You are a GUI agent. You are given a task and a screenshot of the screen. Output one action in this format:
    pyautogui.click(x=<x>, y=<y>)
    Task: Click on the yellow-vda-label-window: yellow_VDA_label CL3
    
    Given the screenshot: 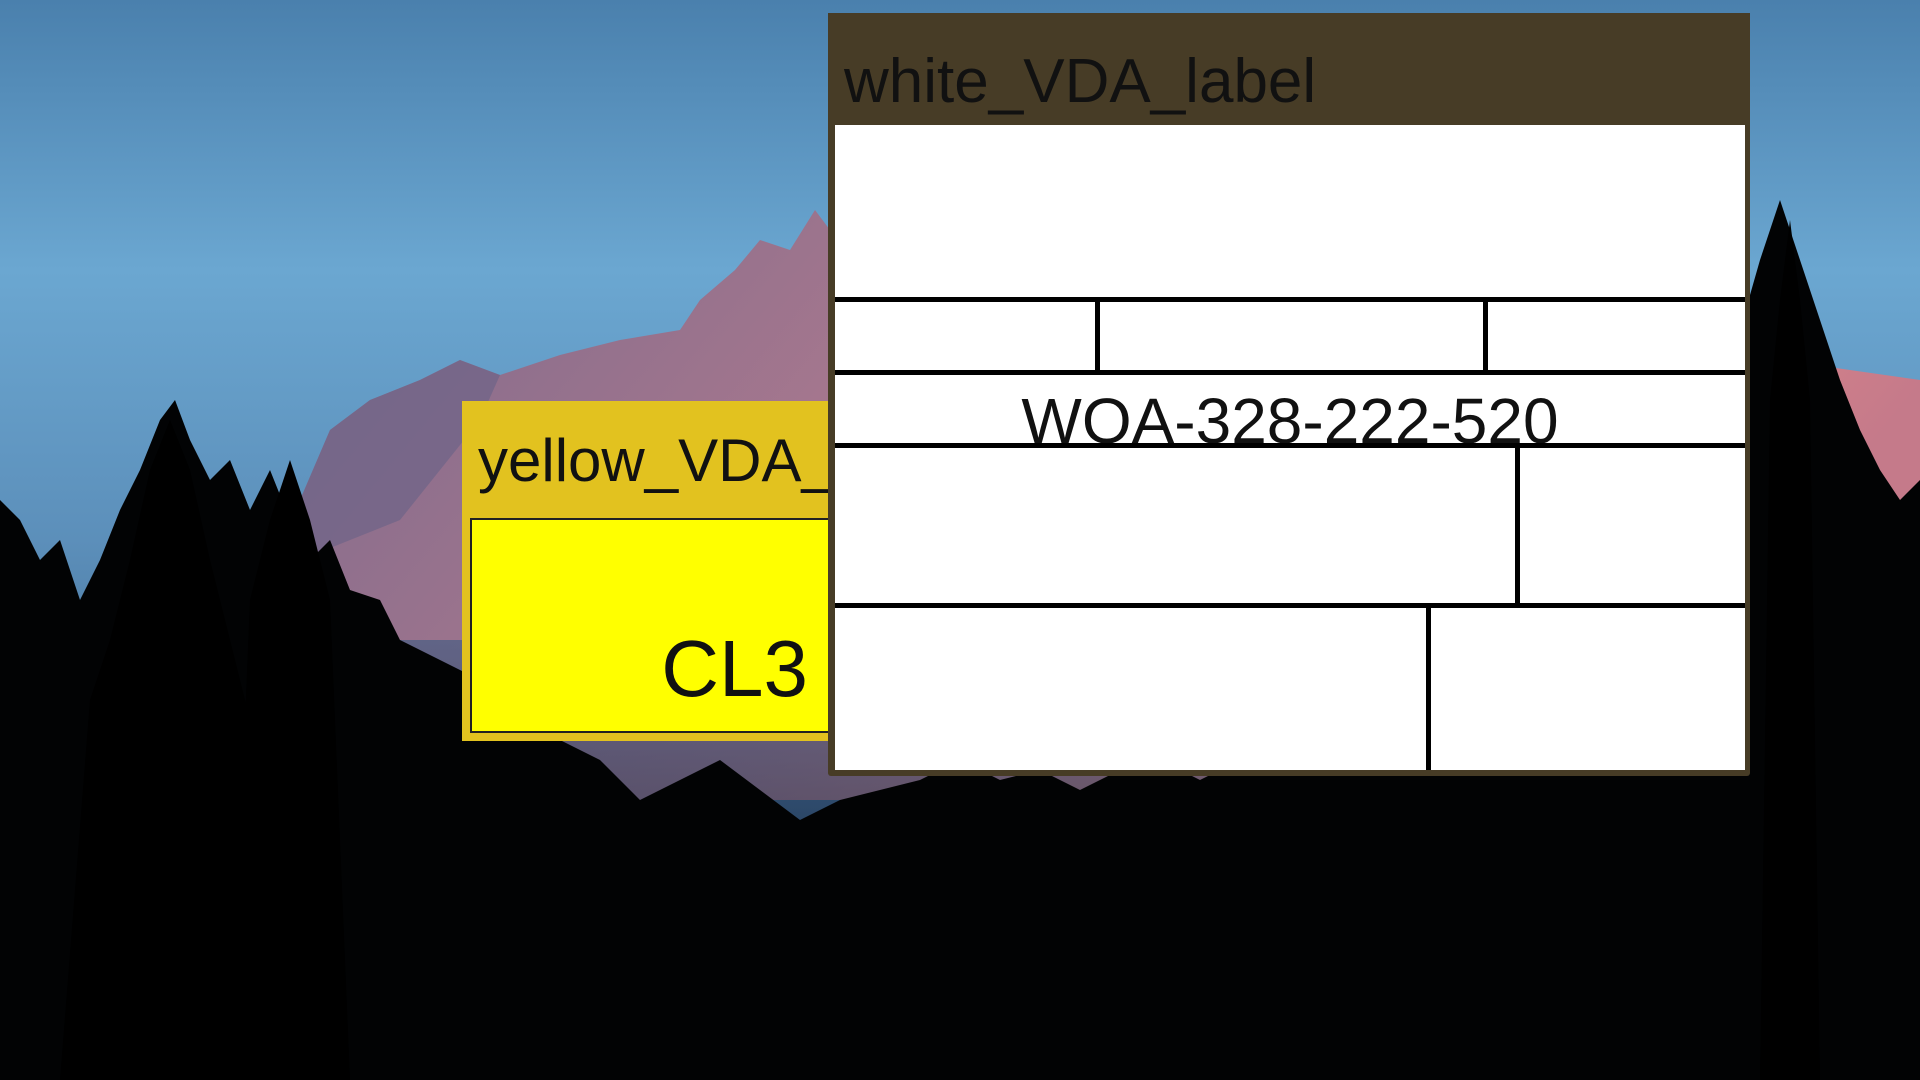 What is the action you would take?
    pyautogui.click(x=655, y=571)
    